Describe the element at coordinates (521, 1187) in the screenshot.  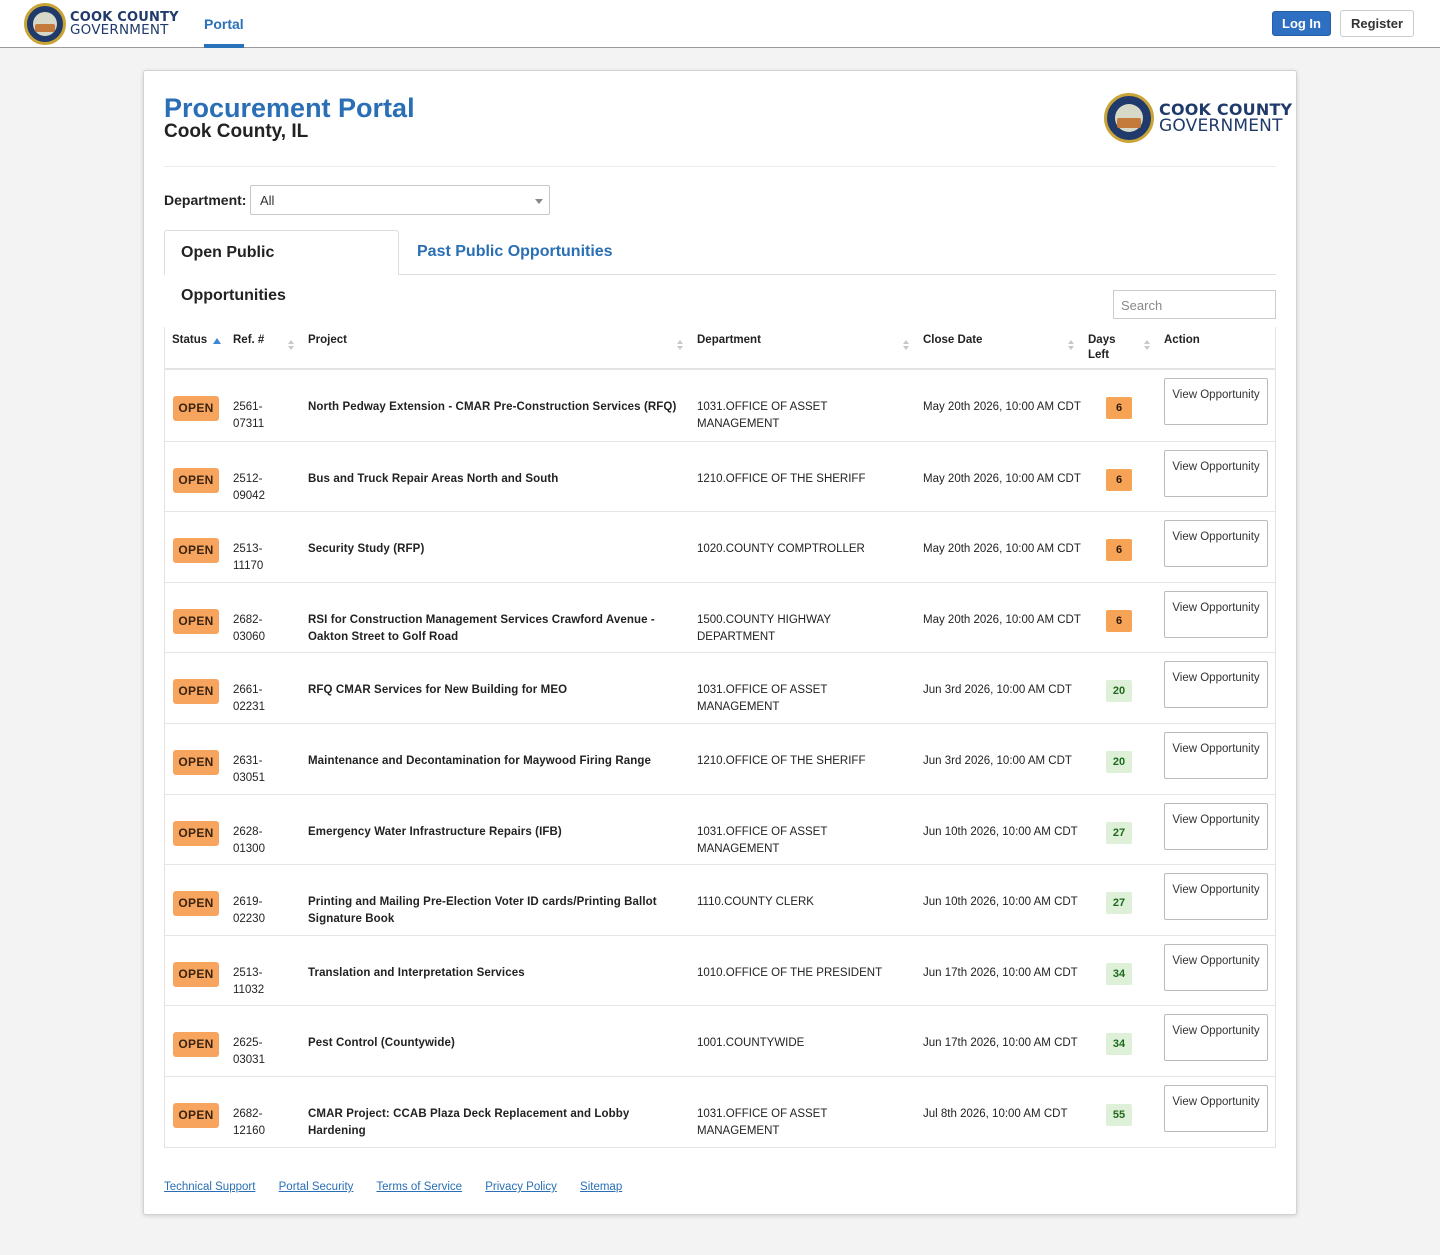
I see `footer-link-privacy-policy: Privacy Policy` at that location.